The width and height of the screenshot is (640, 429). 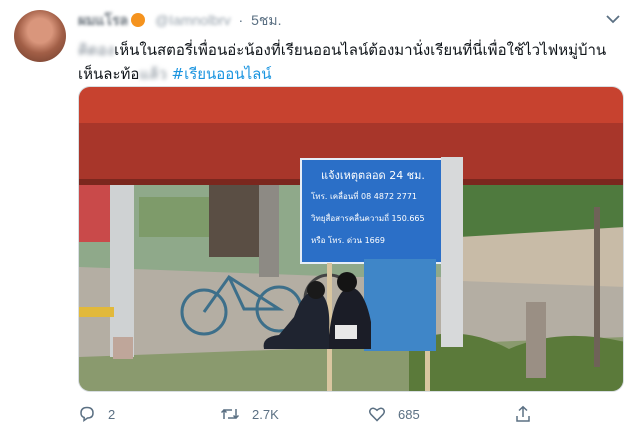 What do you see at coordinates (373, 175) in the screenshot?
I see `sign-title: แจ้งเหตุตลอด 24 ชม.` at bounding box center [373, 175].